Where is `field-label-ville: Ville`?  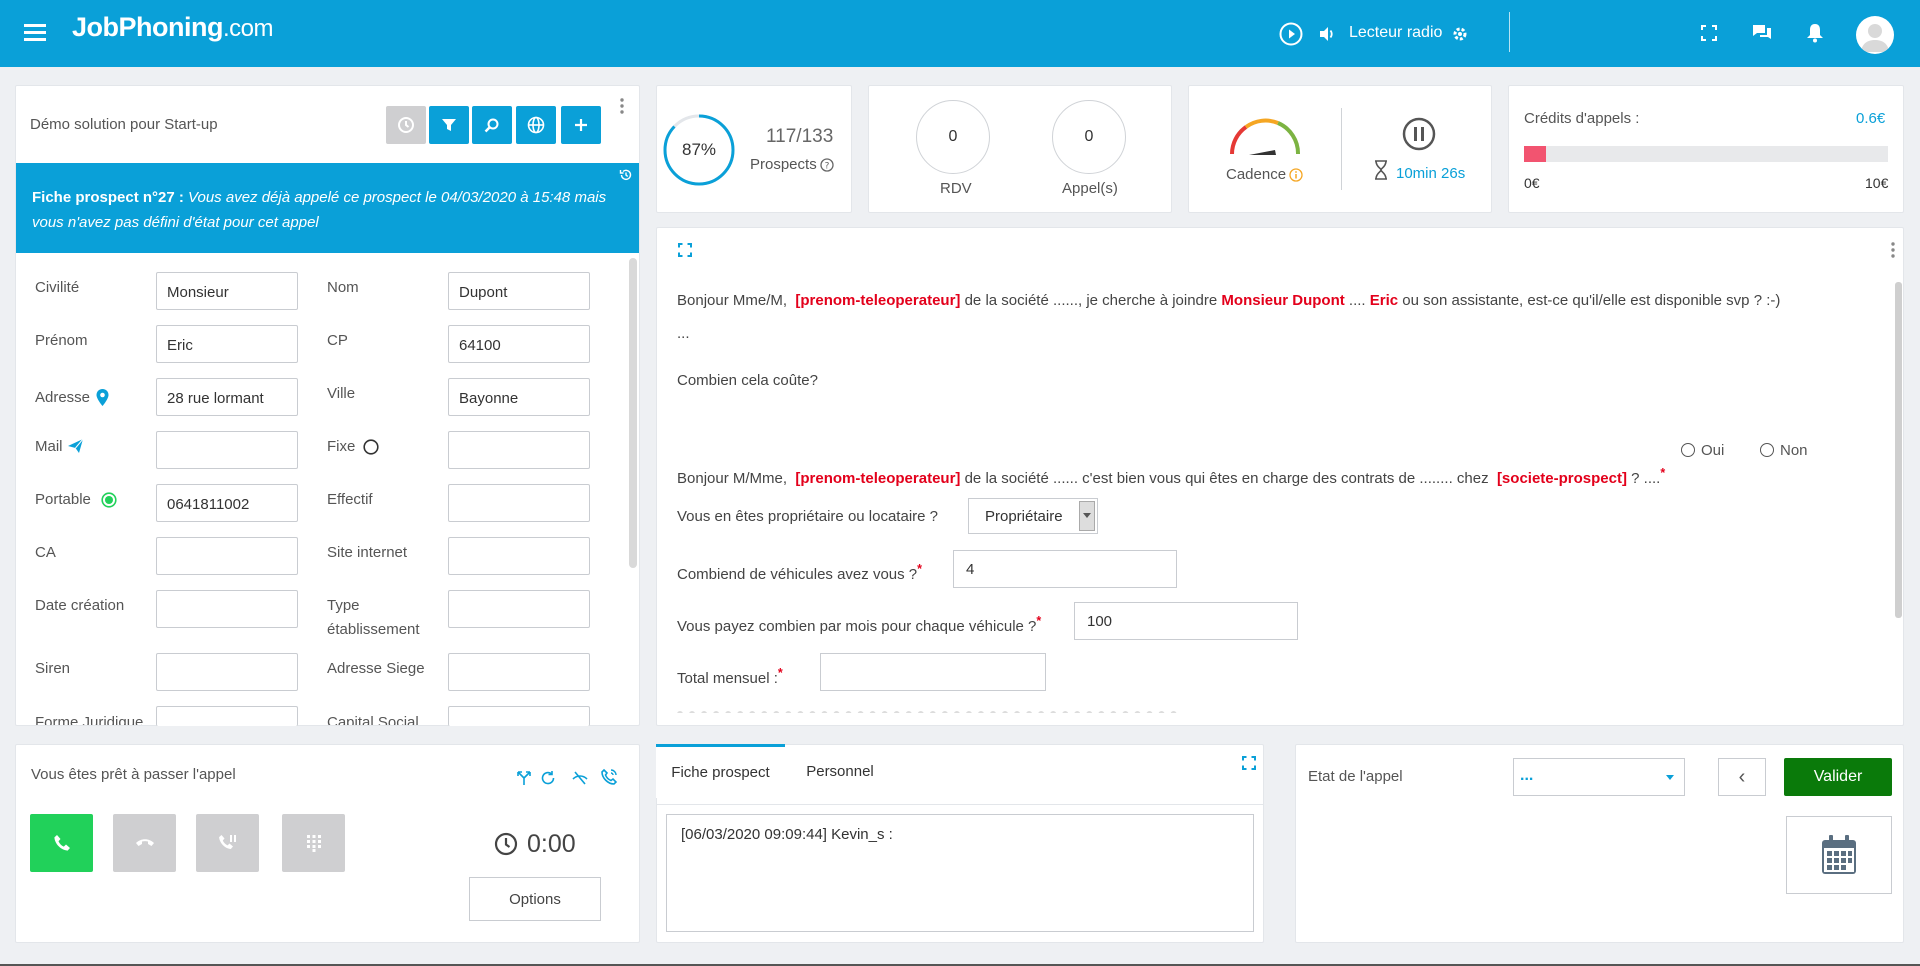
field-label-ville: Ville is located at coordinates (341, 393).